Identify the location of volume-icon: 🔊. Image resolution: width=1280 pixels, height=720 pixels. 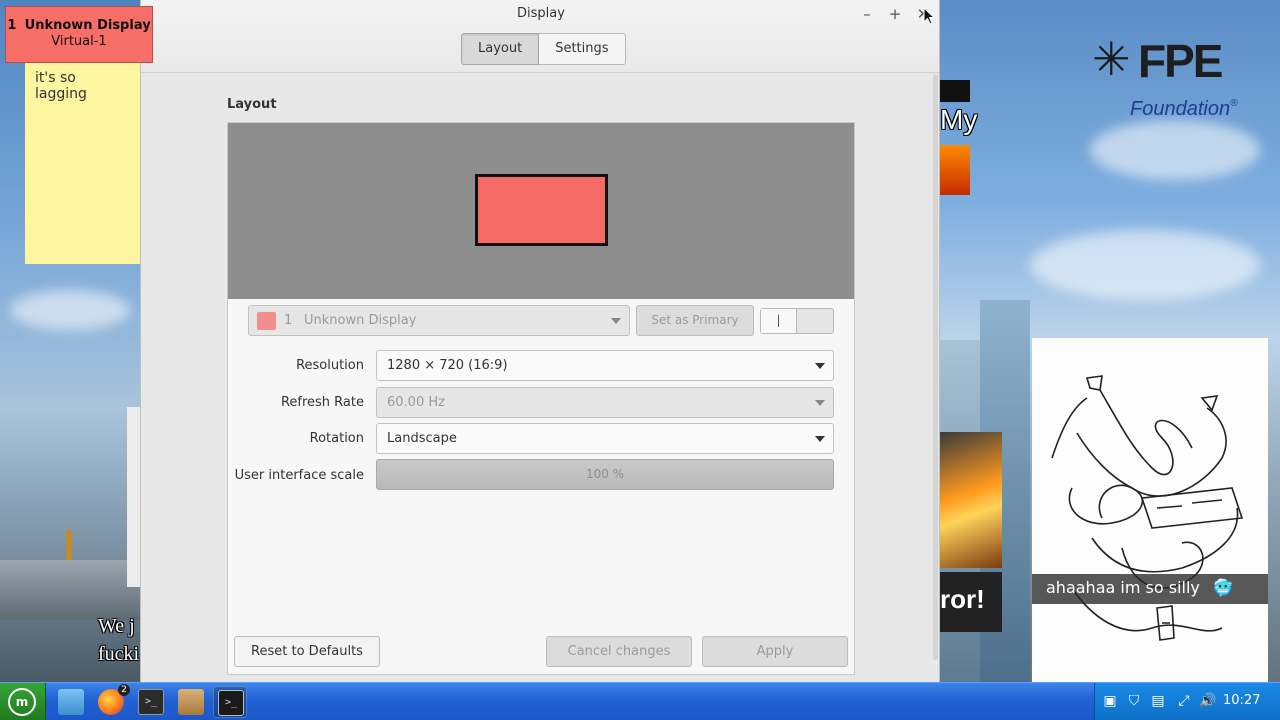
(1208, 701).